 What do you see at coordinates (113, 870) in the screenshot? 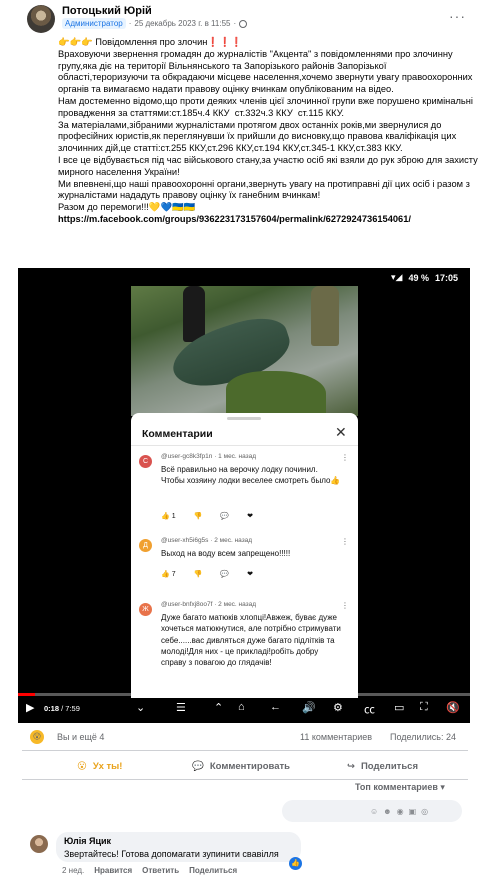
I see `comment-like-link: Нравится` at bounding box center [113, 870].